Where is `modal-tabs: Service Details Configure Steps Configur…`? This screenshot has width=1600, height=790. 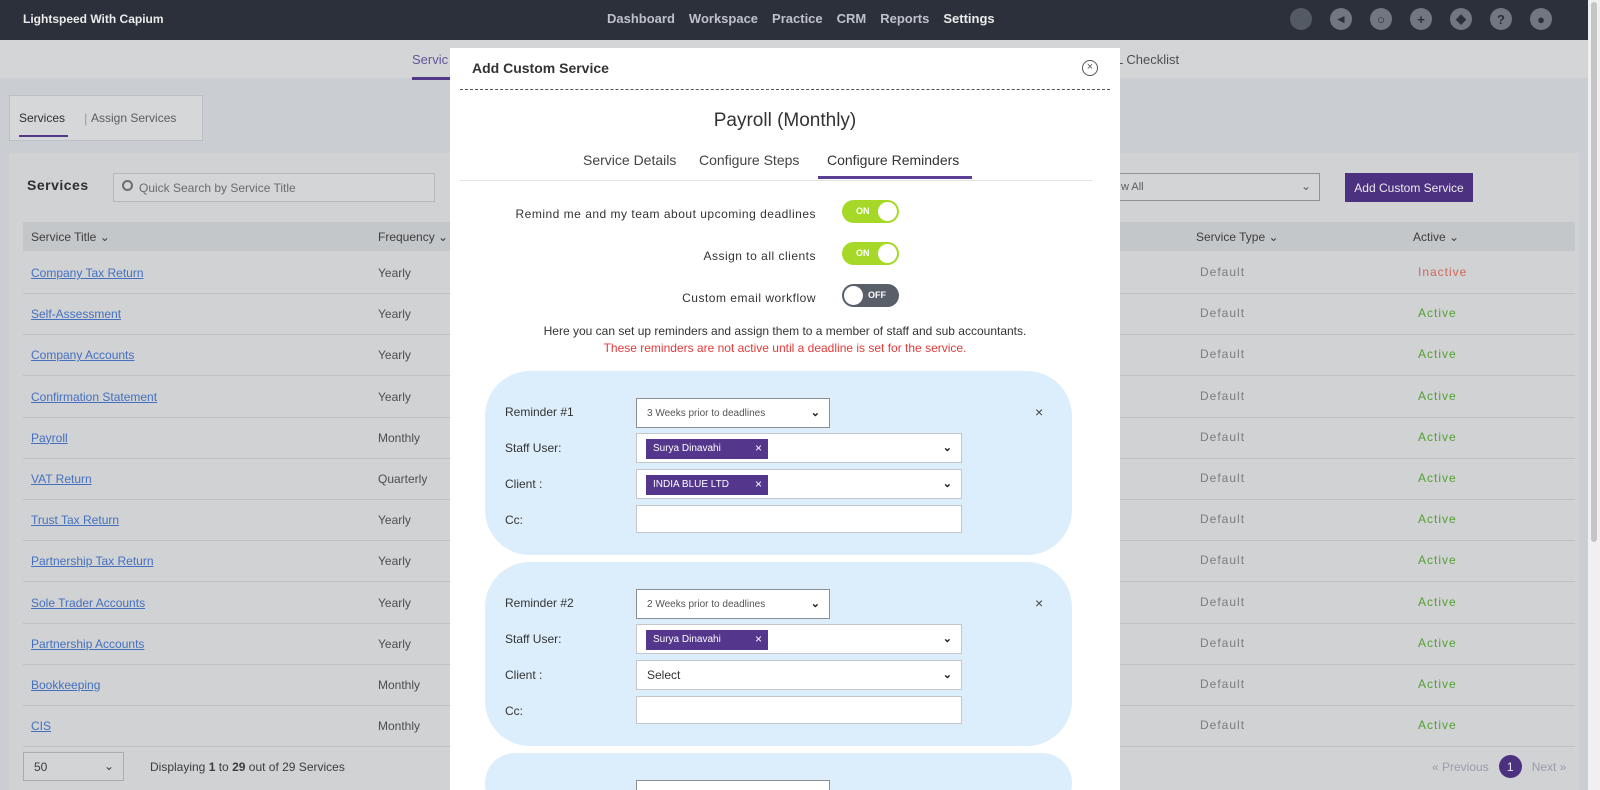 modal-tabs: Service Details Configure Steps Configur… is located at coordinates (776, 165).